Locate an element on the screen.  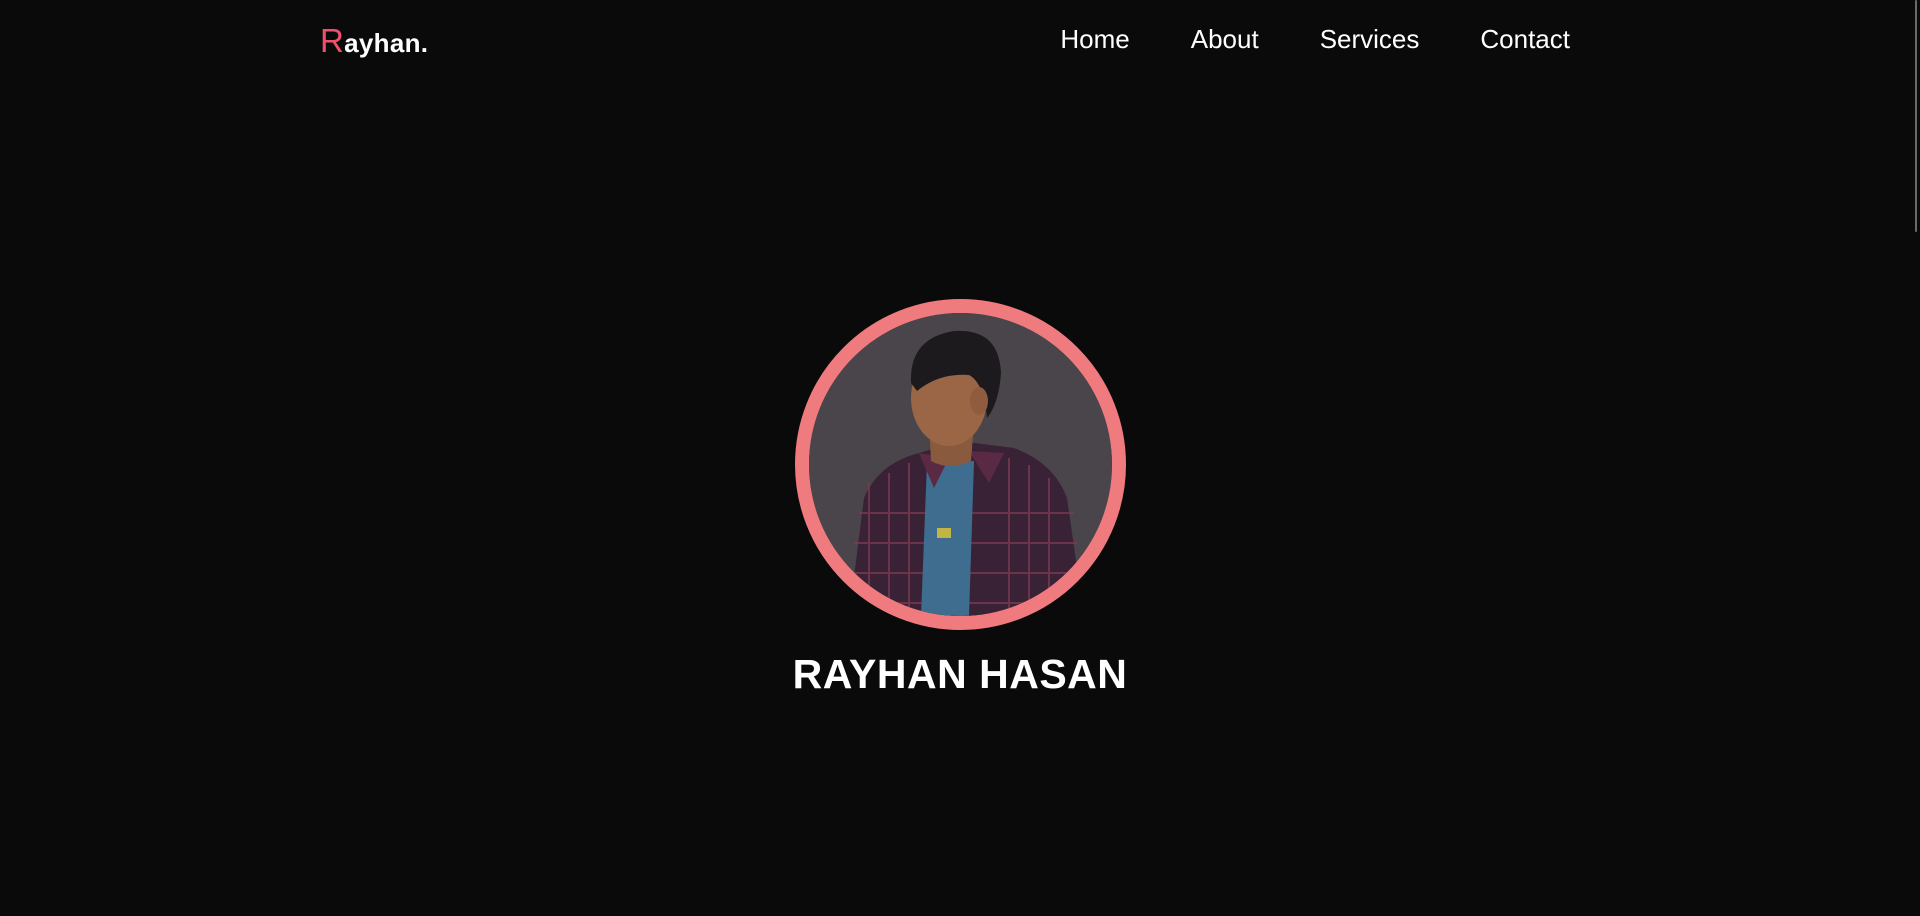
logo-text: ayhan. is located at coordinates (386, 43).